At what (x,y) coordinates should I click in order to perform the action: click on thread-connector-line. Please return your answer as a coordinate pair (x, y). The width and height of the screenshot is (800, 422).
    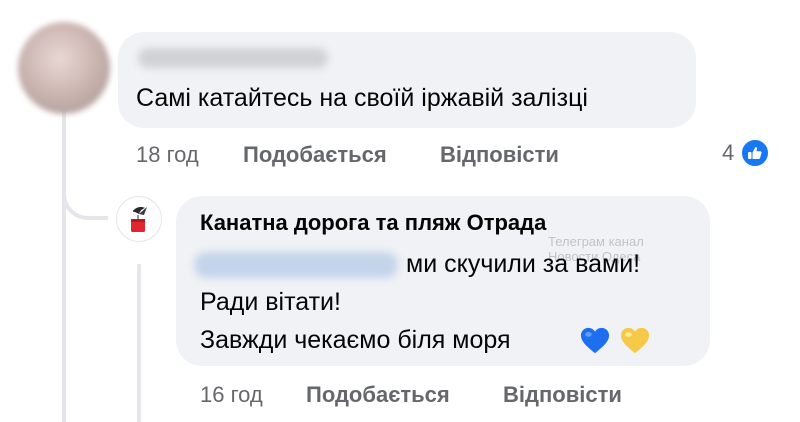
    Looking at the image, I should click on (64, 260).